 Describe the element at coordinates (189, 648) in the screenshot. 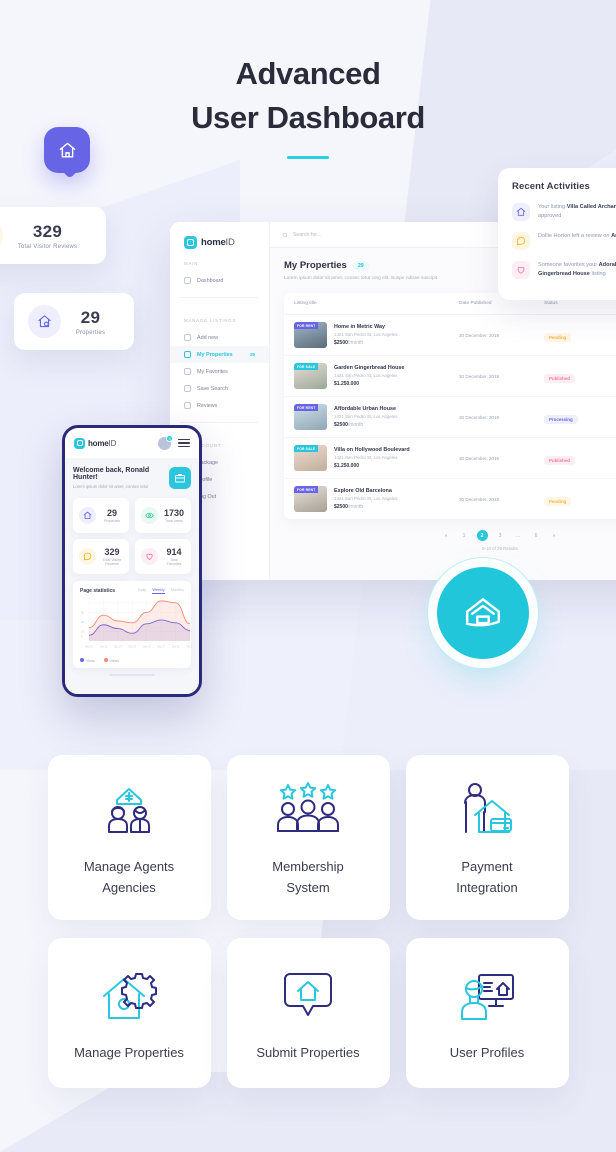

I see `svg-text: Dec 19` at that location.